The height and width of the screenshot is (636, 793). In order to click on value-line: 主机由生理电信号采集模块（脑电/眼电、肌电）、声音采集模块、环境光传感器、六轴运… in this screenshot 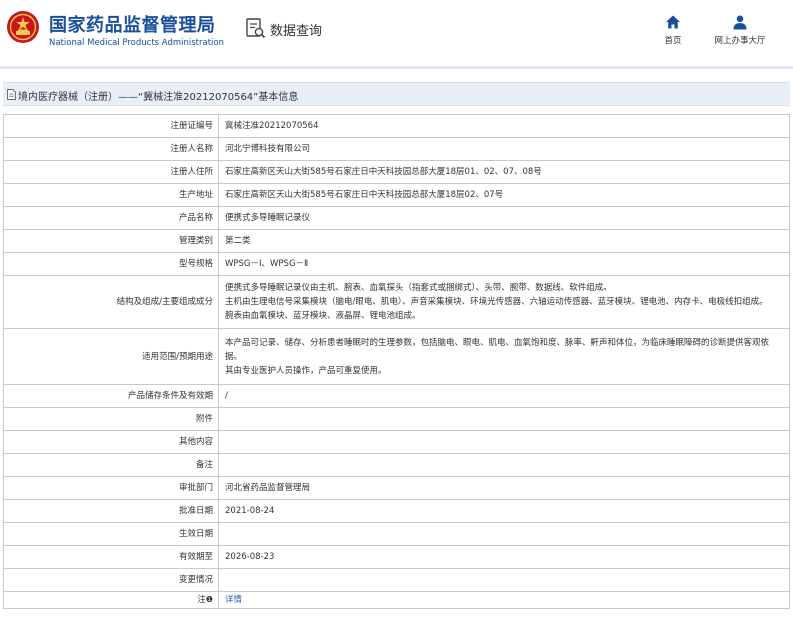, I will do `click(496, 302)`.